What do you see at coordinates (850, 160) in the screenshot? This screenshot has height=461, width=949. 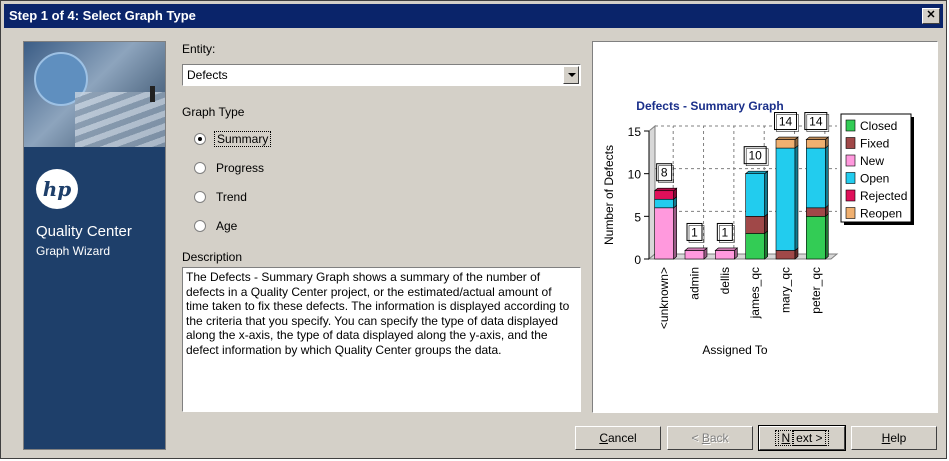 I see `legend-swatch-new` at bounding box center [850, 160].